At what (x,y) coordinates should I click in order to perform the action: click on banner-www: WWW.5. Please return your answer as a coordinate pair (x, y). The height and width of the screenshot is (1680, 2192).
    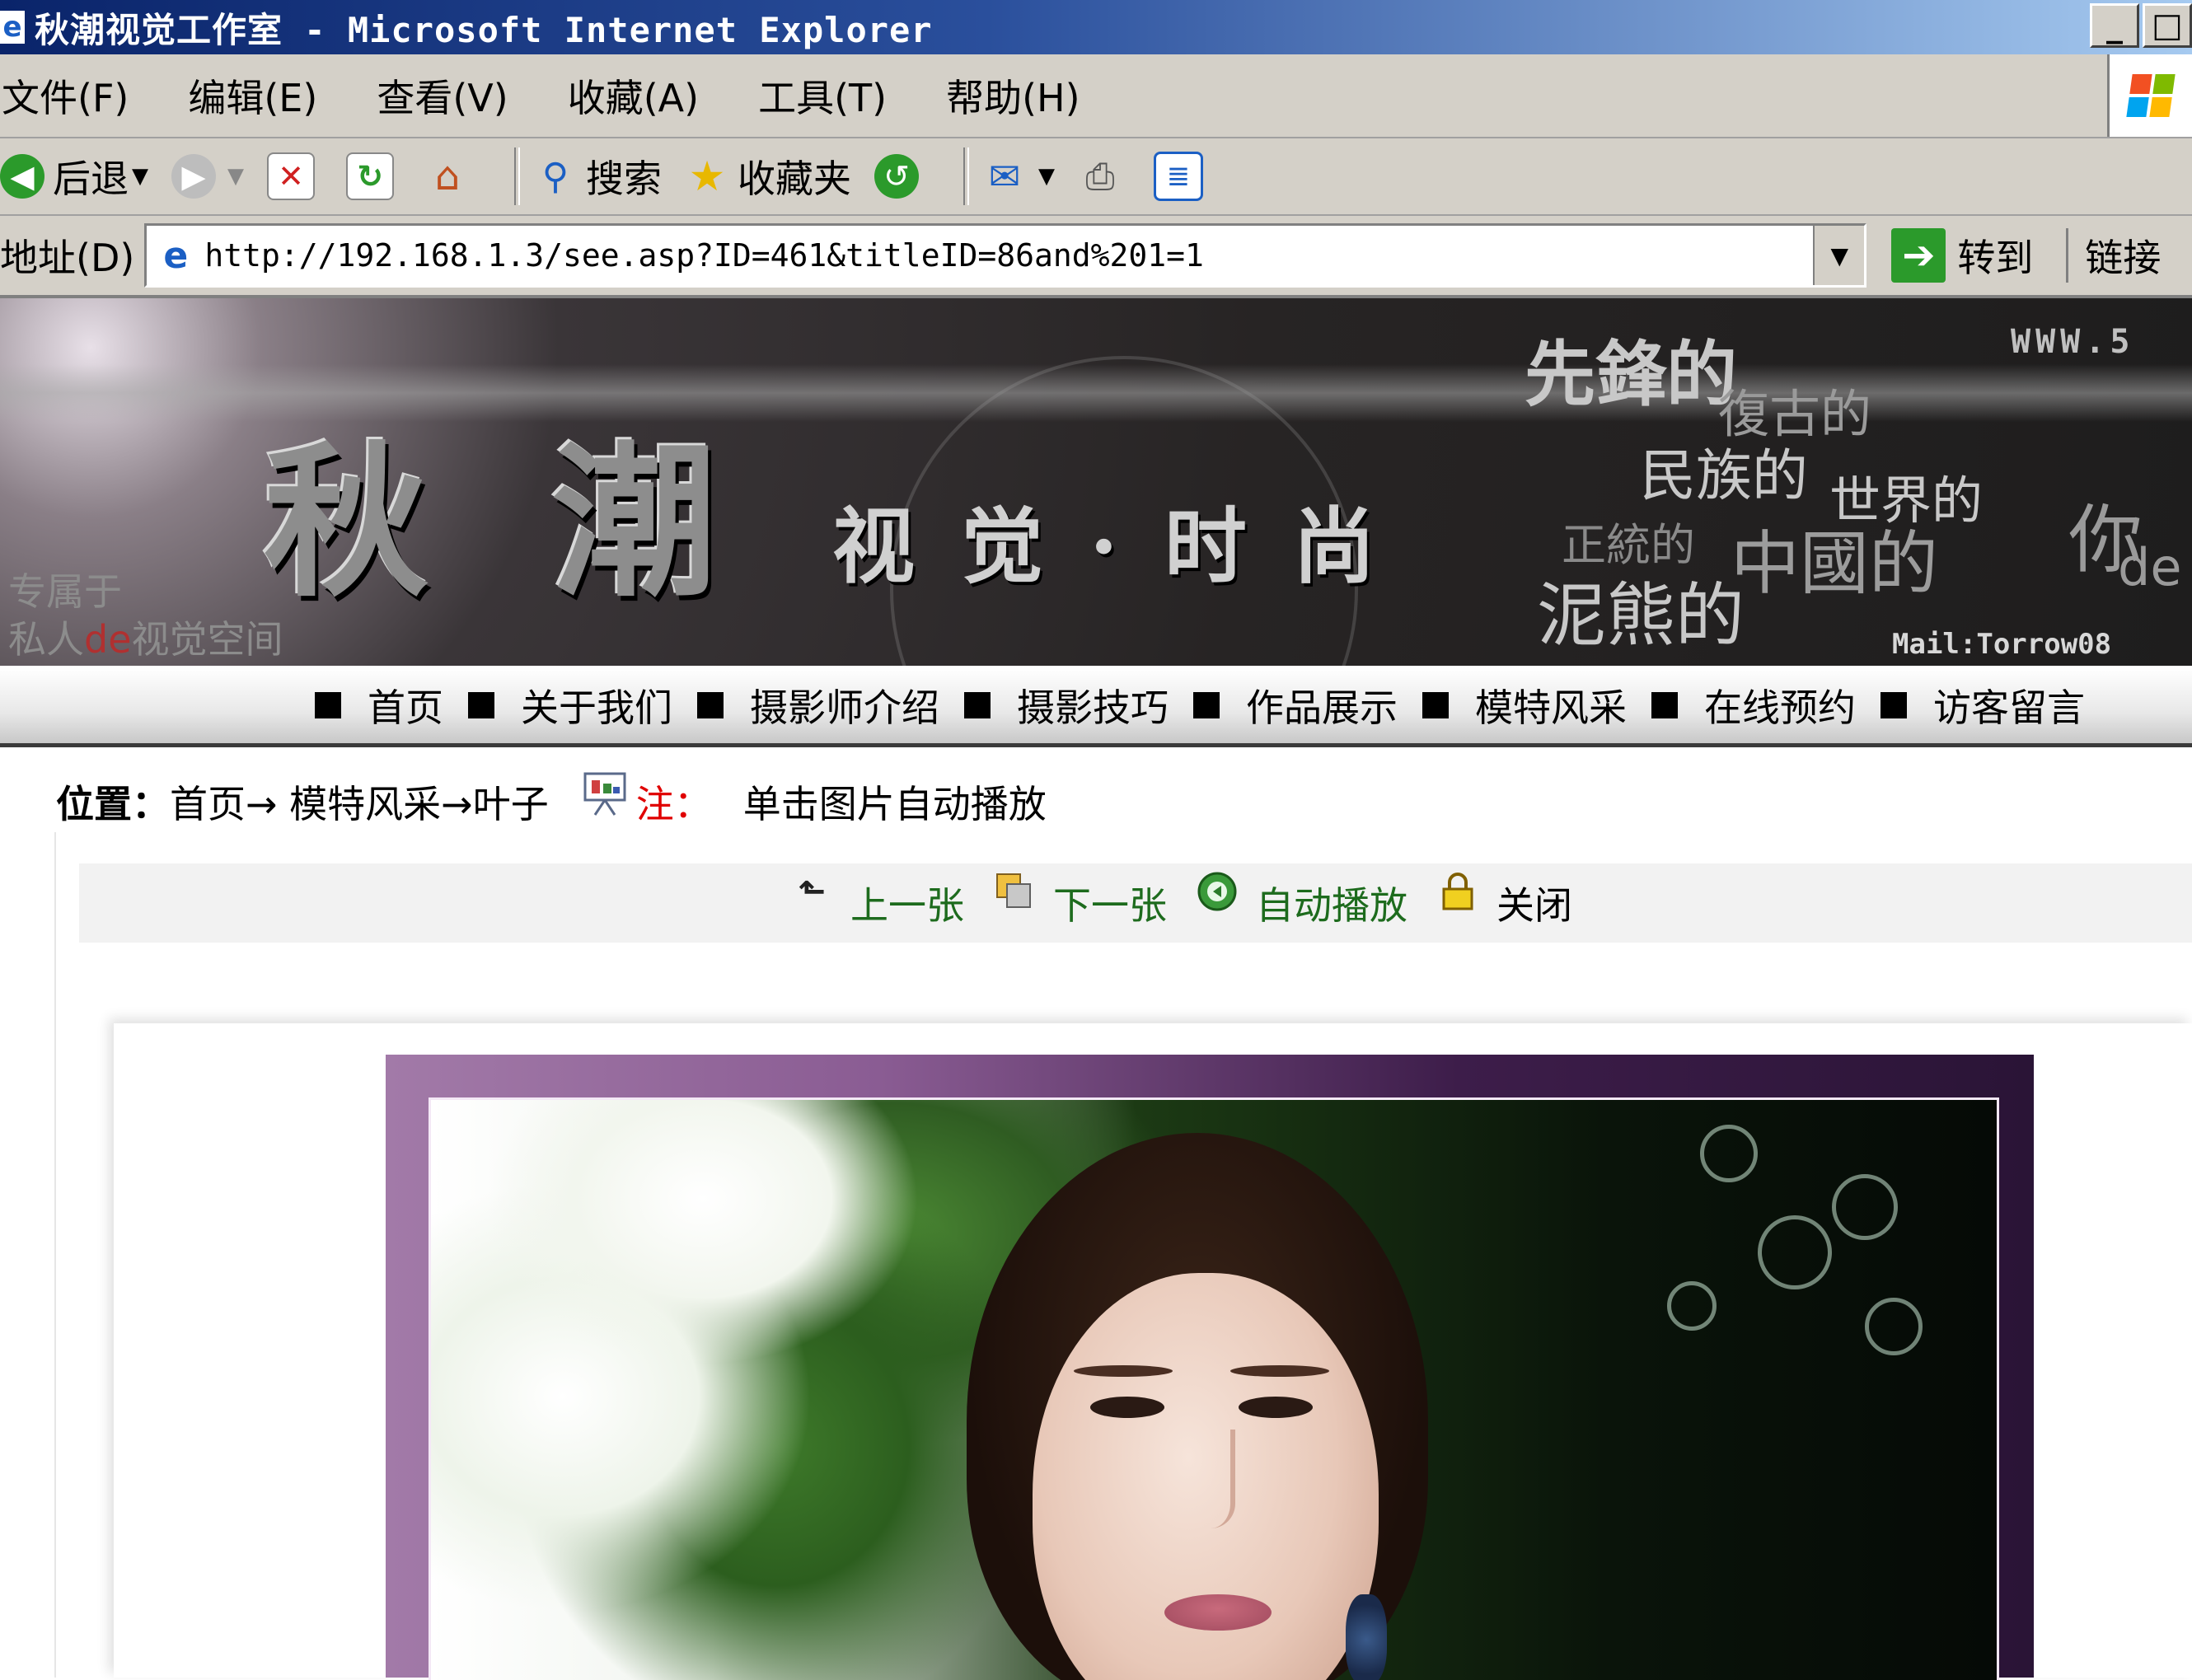
    Looking at the image, I should click on (2073, 342).